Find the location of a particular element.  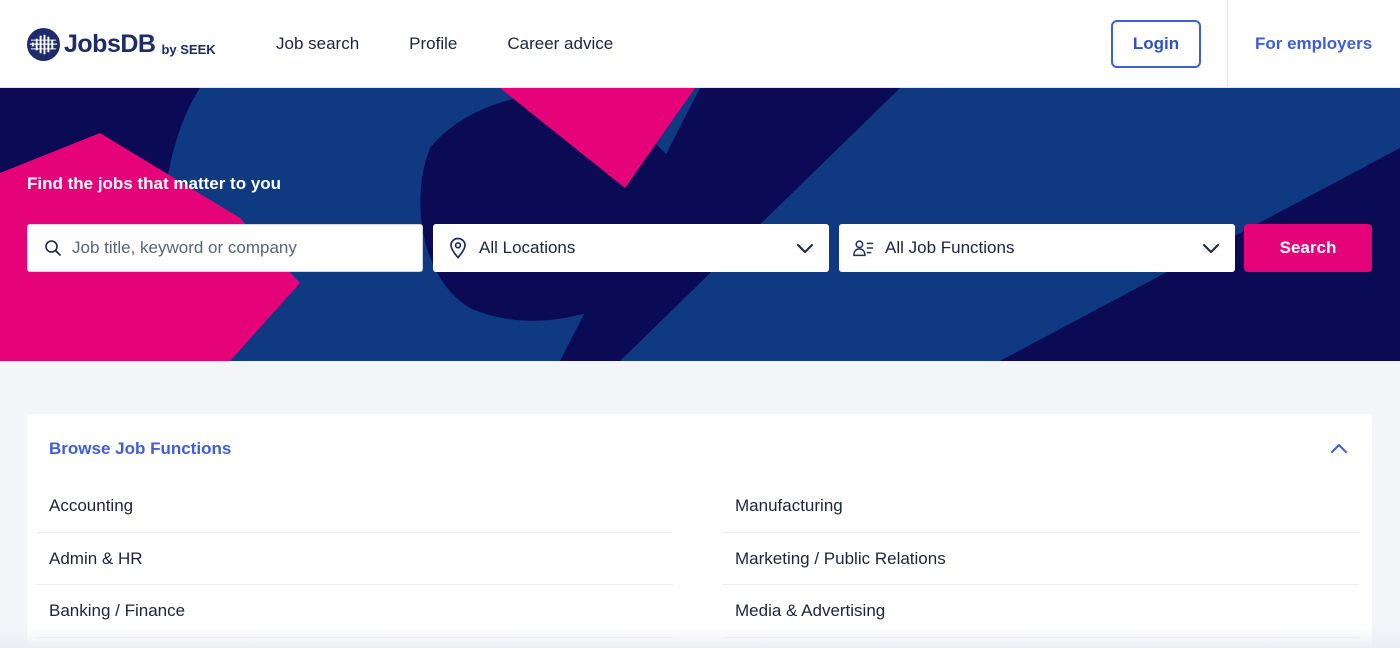

job-function-select-value: All Job Functions is located at coordinates (950, 247).